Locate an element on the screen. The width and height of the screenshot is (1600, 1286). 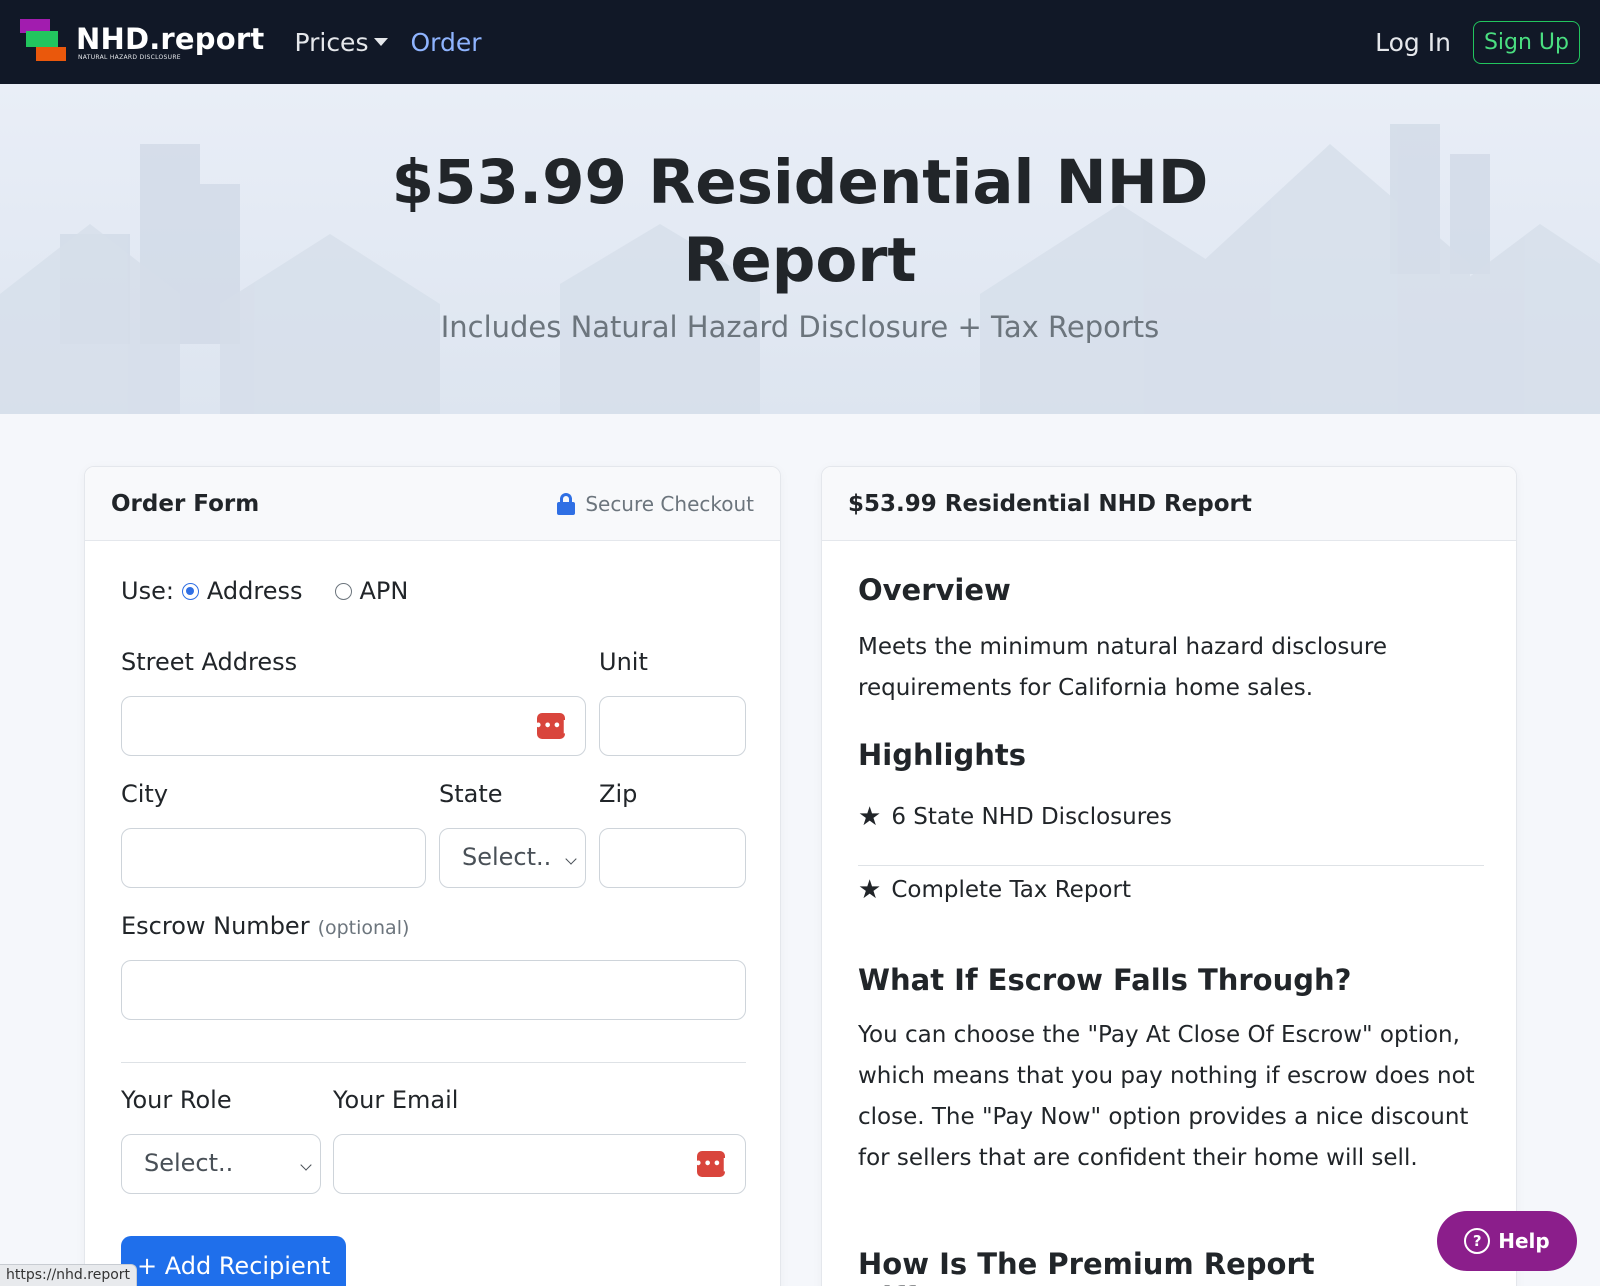
unit-input is located at coordinates (672, 726).